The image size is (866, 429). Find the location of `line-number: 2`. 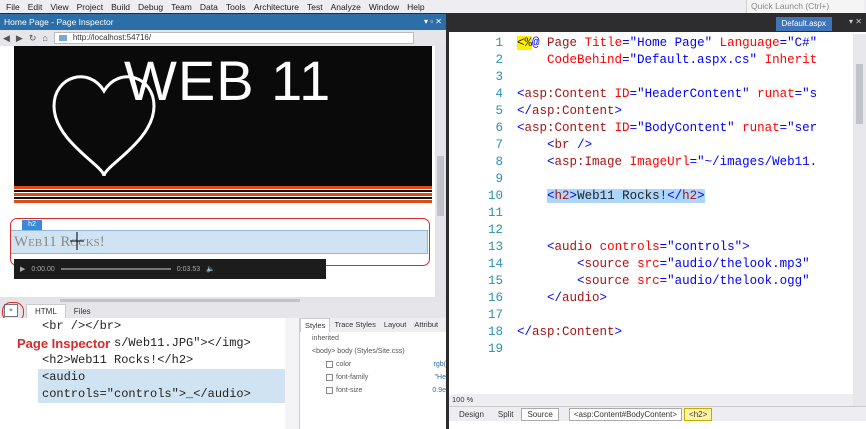

line-number: 2 is located at coordinates (499, 60).